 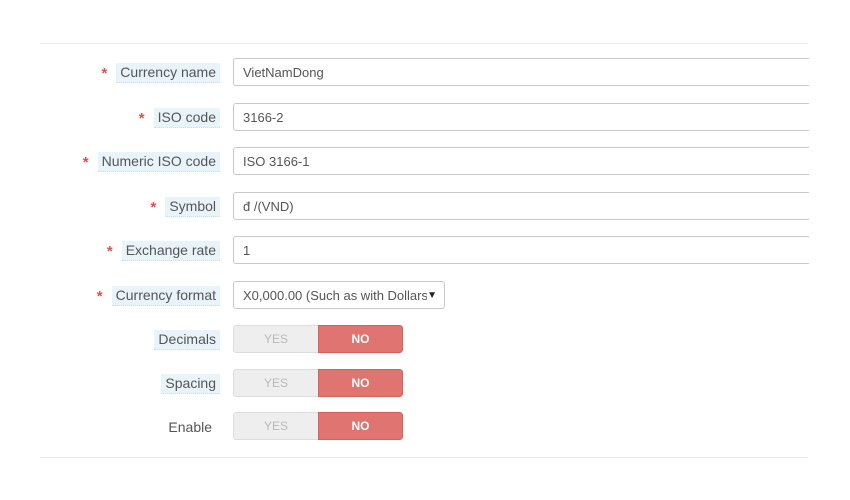 I want to click on decimals-label-text: Decimals, so click(x=187, y=340).